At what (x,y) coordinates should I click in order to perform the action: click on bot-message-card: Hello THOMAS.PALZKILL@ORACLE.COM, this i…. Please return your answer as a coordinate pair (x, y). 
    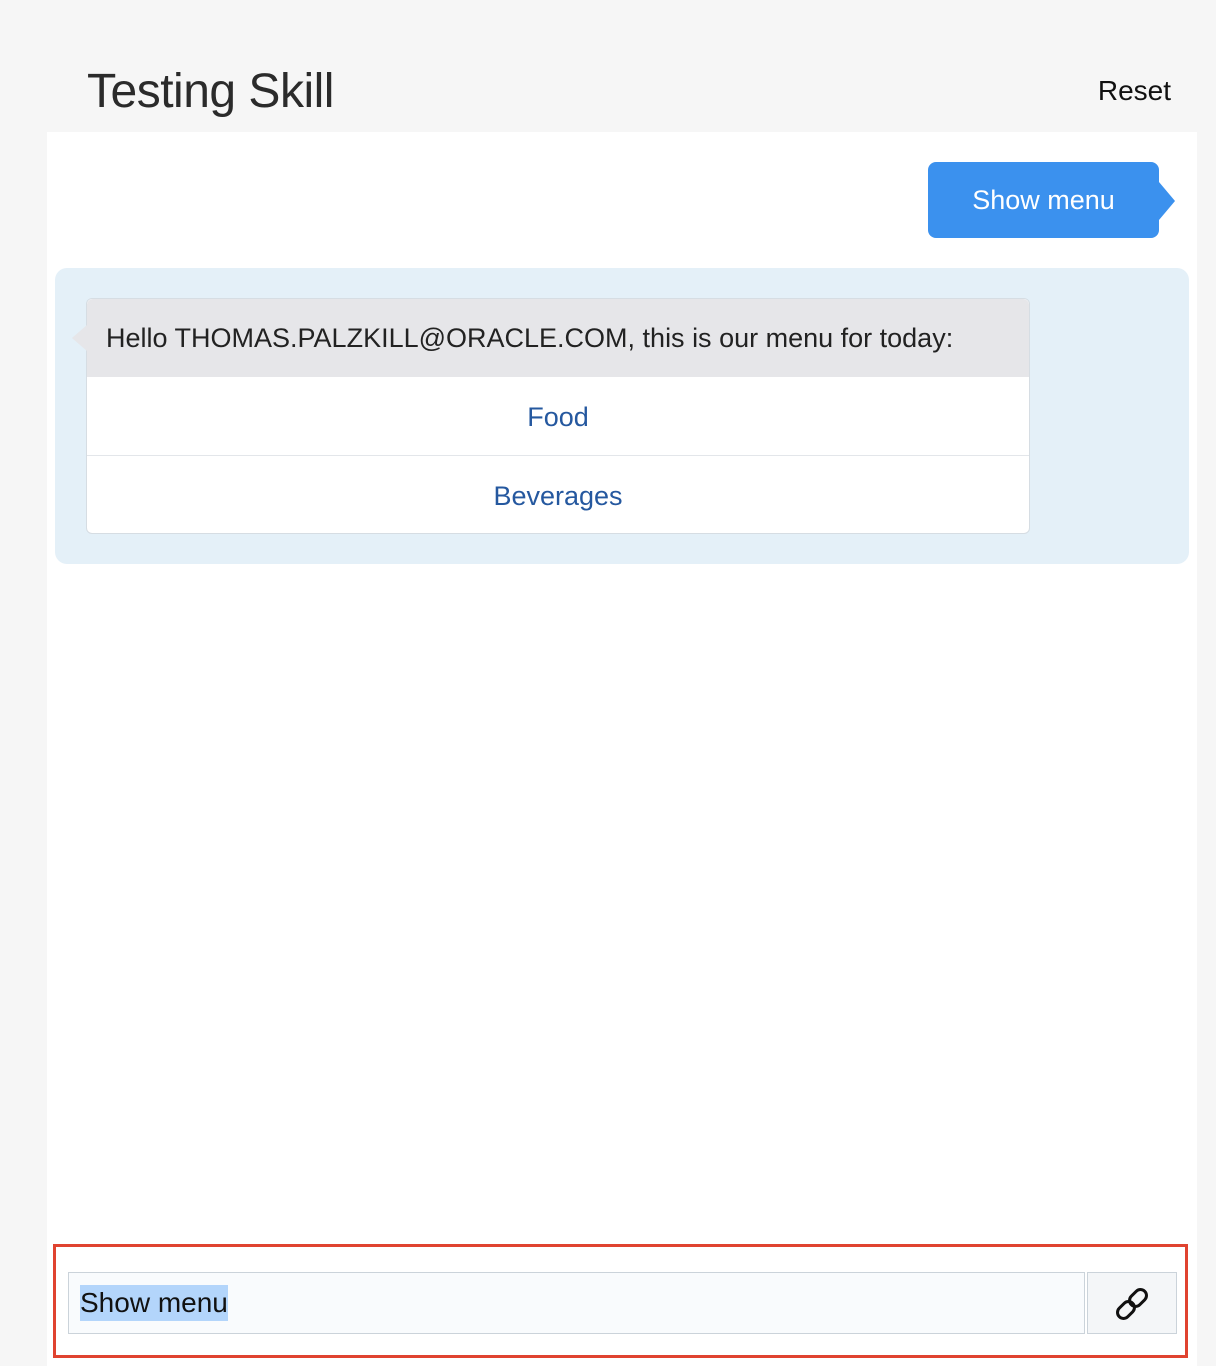
    Looking at the image, I should click on (551, 416).